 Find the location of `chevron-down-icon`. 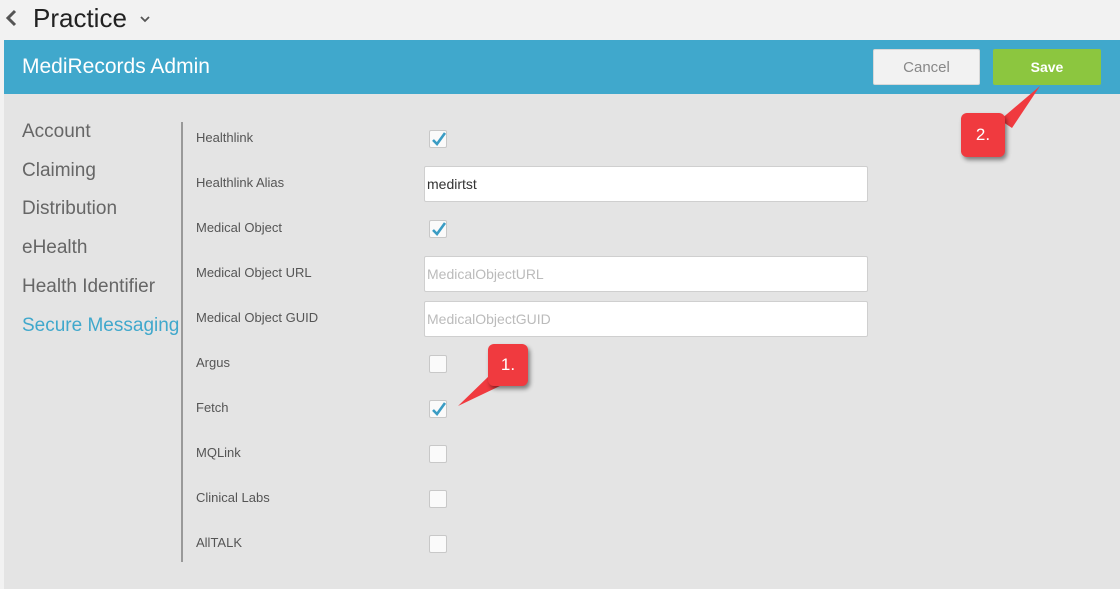

chevron-down-icon is located at coordinates (145, 19).